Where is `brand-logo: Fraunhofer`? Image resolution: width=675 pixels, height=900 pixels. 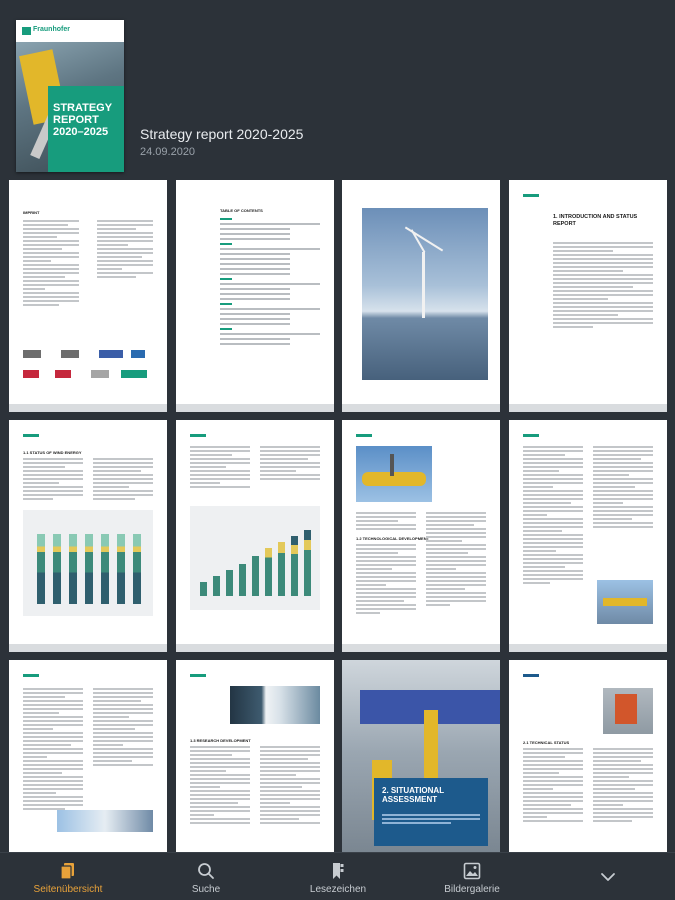 brand-logo: Fraunhofer is located at coordinates (52, 31).